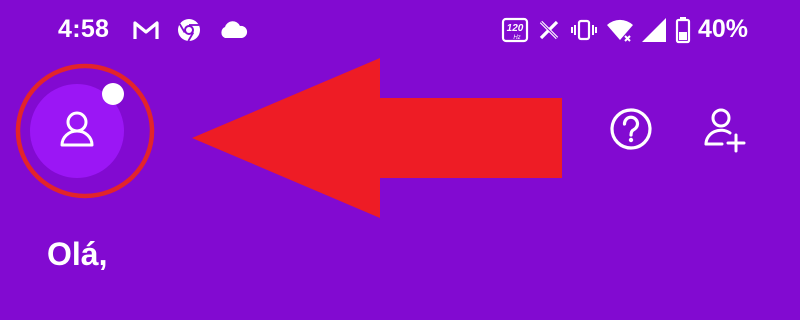 This screenshot has width=800, height=320. What do you see at coordinates (146, 30) in the screenshot?
I see `gmail-icon` at bounding box center [146, 30].